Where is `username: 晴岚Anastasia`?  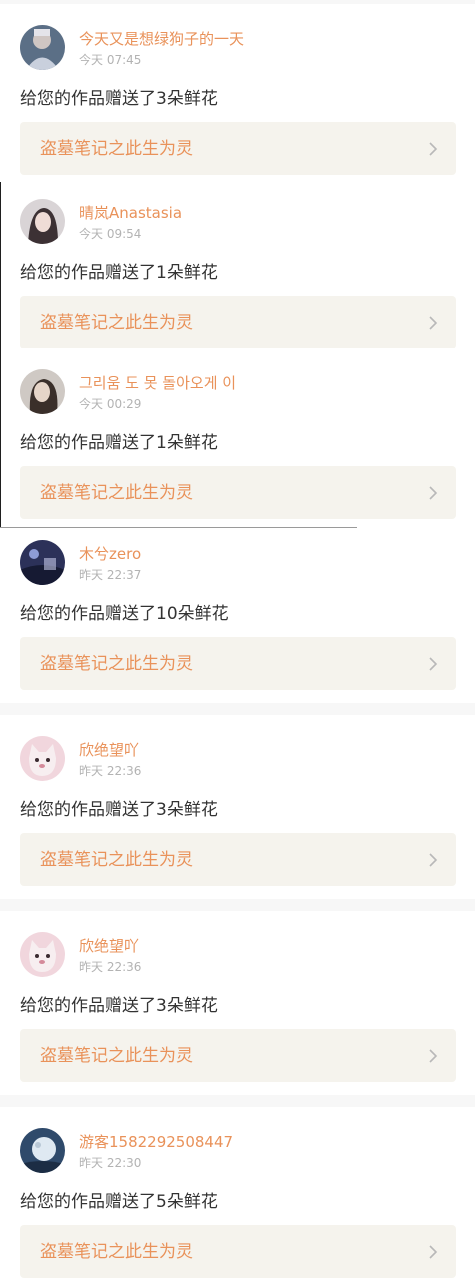
username: 晴岚Anastasia is located at coordinates (130, 213).